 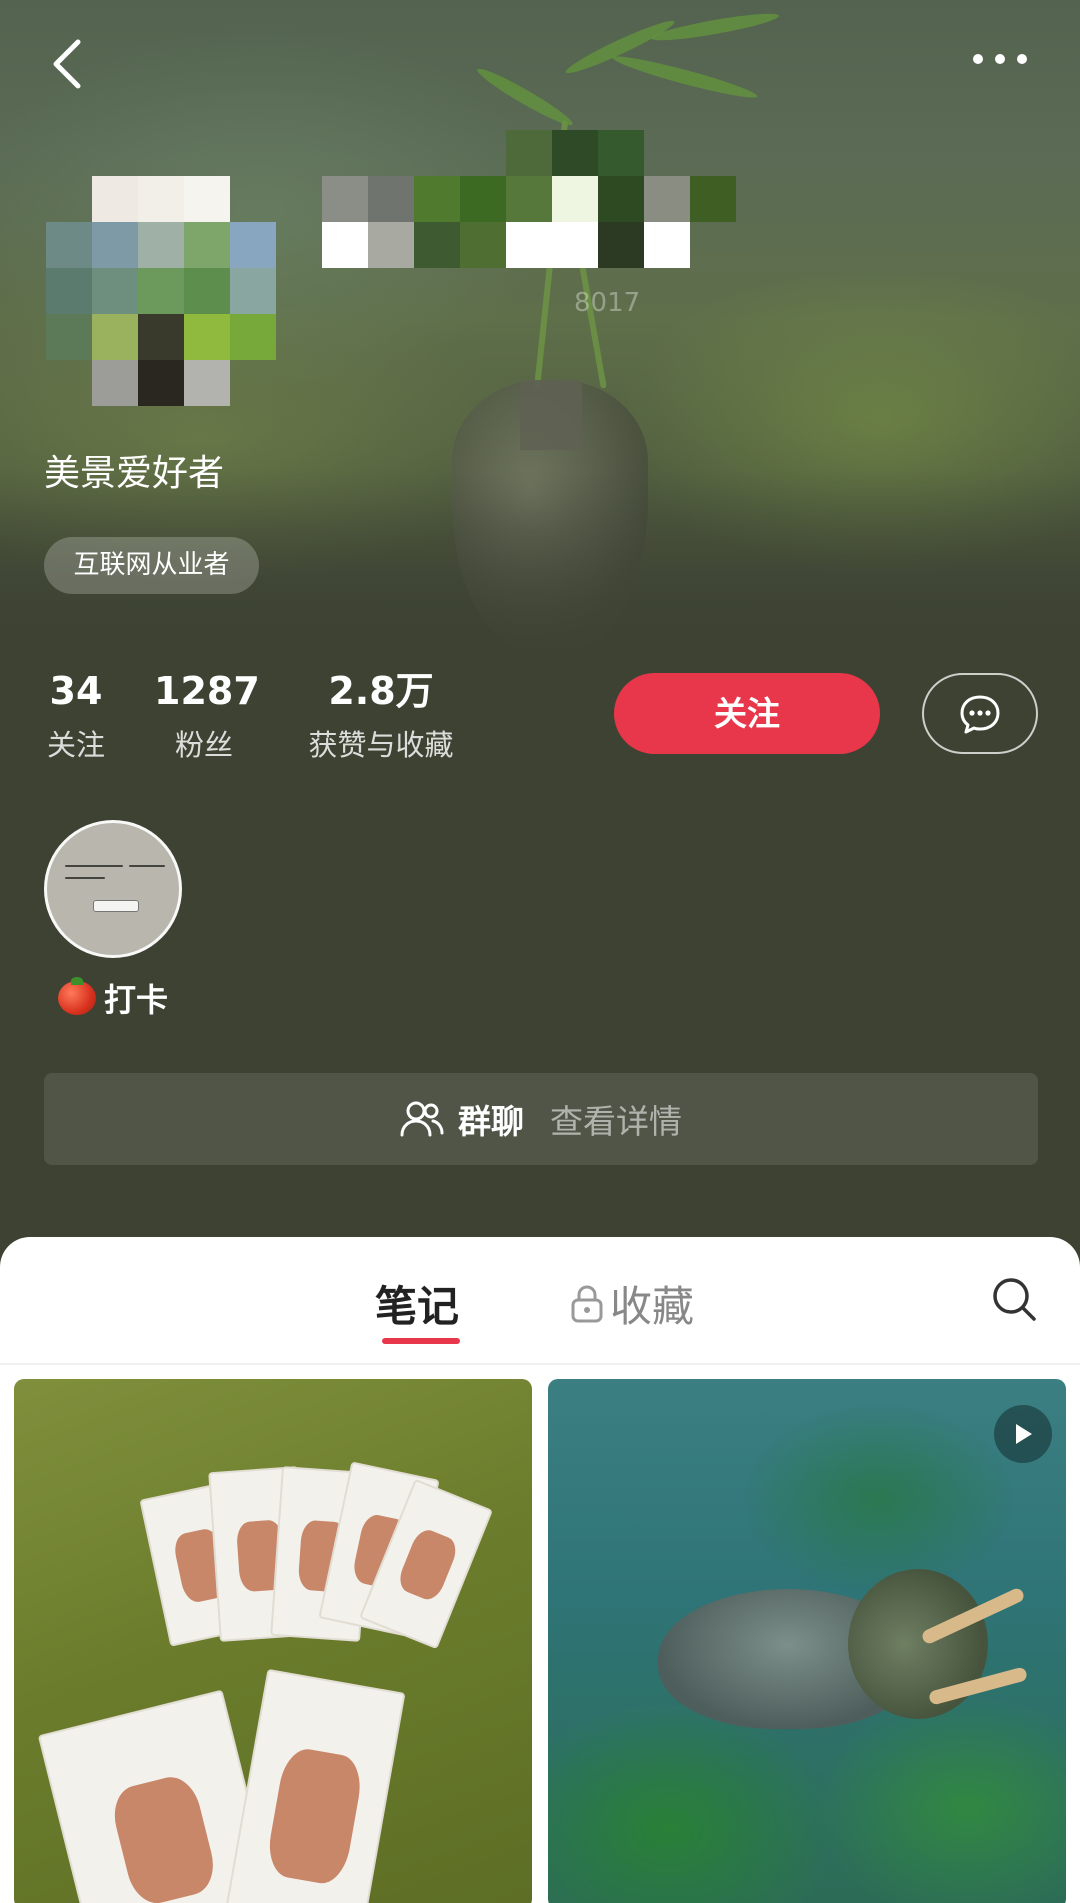 What do you see at coordinates (77, 996) in the screenshot?
I see `tomato-icon` at bounding box center [77, 996].